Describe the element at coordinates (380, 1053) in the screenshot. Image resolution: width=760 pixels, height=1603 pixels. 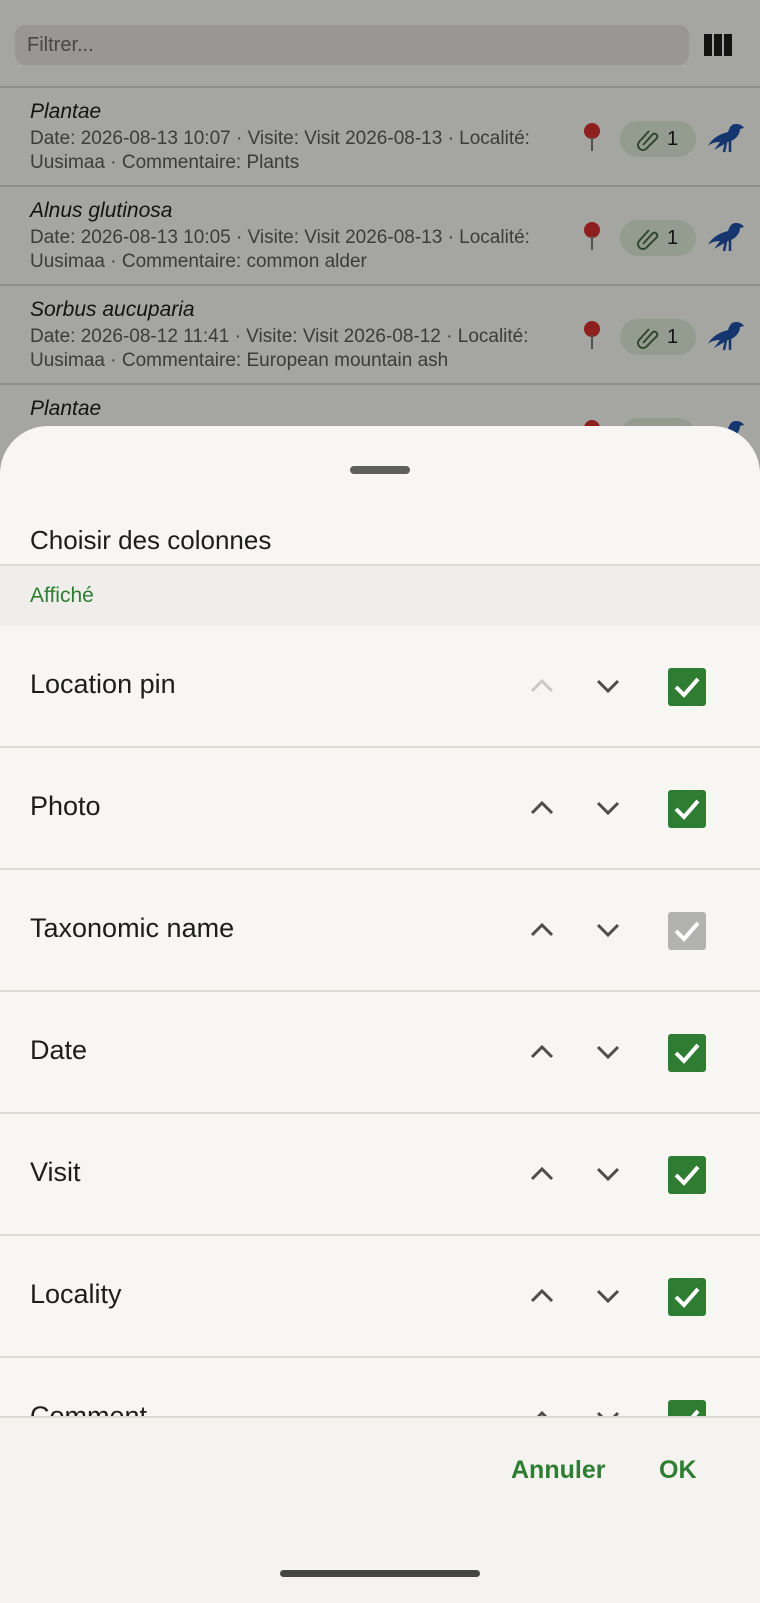
I see `column-row-date: Date` at that location.